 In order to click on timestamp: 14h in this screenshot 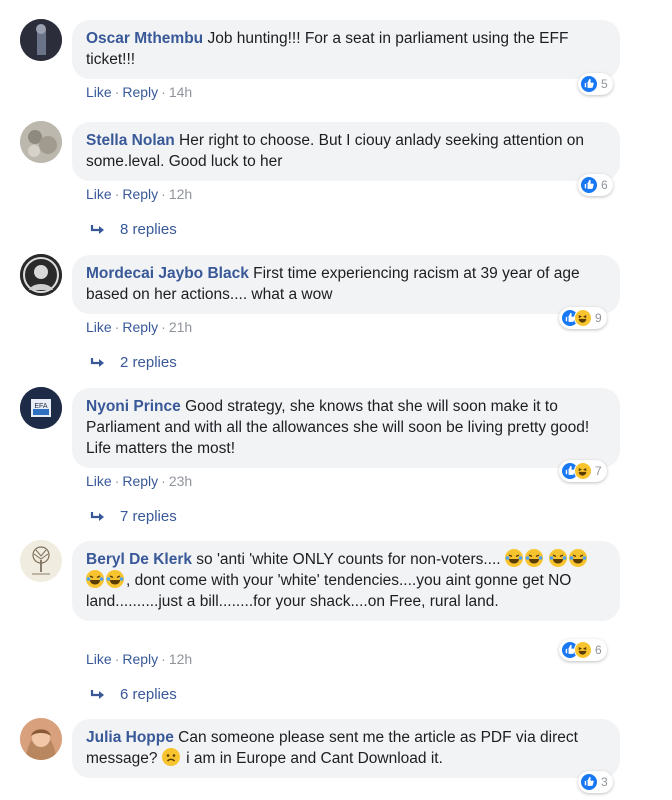, I will do `click(180, 92)`.